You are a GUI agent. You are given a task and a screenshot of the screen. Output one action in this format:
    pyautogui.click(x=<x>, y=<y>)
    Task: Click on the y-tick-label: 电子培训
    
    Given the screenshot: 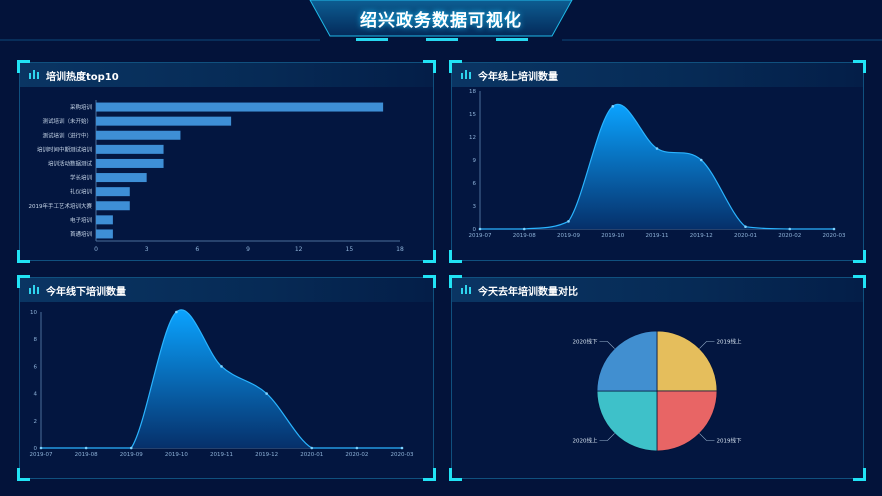 What is the action you would take?
    pyautogui.click(x=81, y=220)
    